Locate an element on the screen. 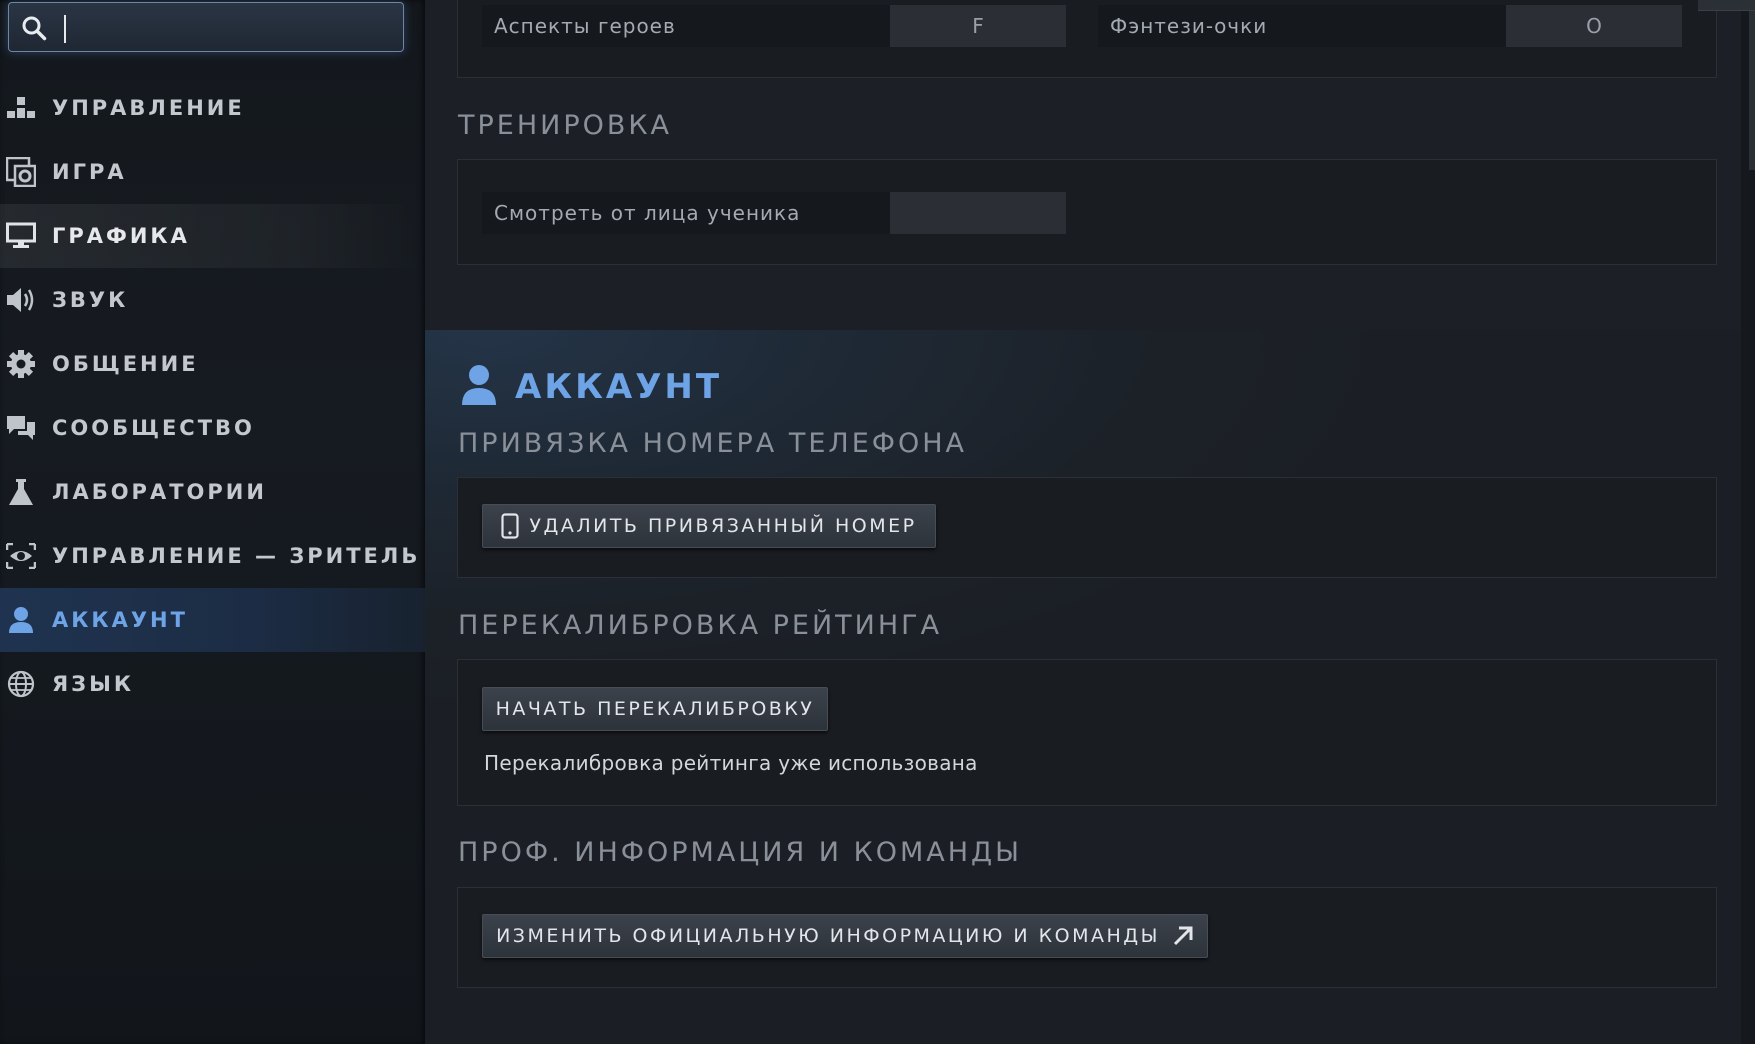 This screenshot has height=1044, width=1755. sidebar-item-controls: УПРАВЛЕНИЕ is located at coordinates (212, 108).